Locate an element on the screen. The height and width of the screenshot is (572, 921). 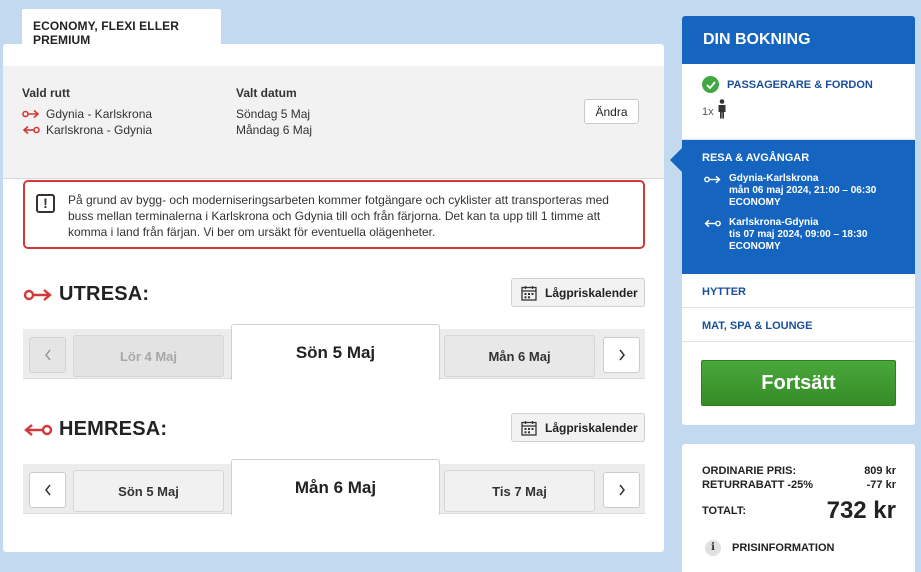
total-label: TOTALT: is located at coordinates (724, 511).